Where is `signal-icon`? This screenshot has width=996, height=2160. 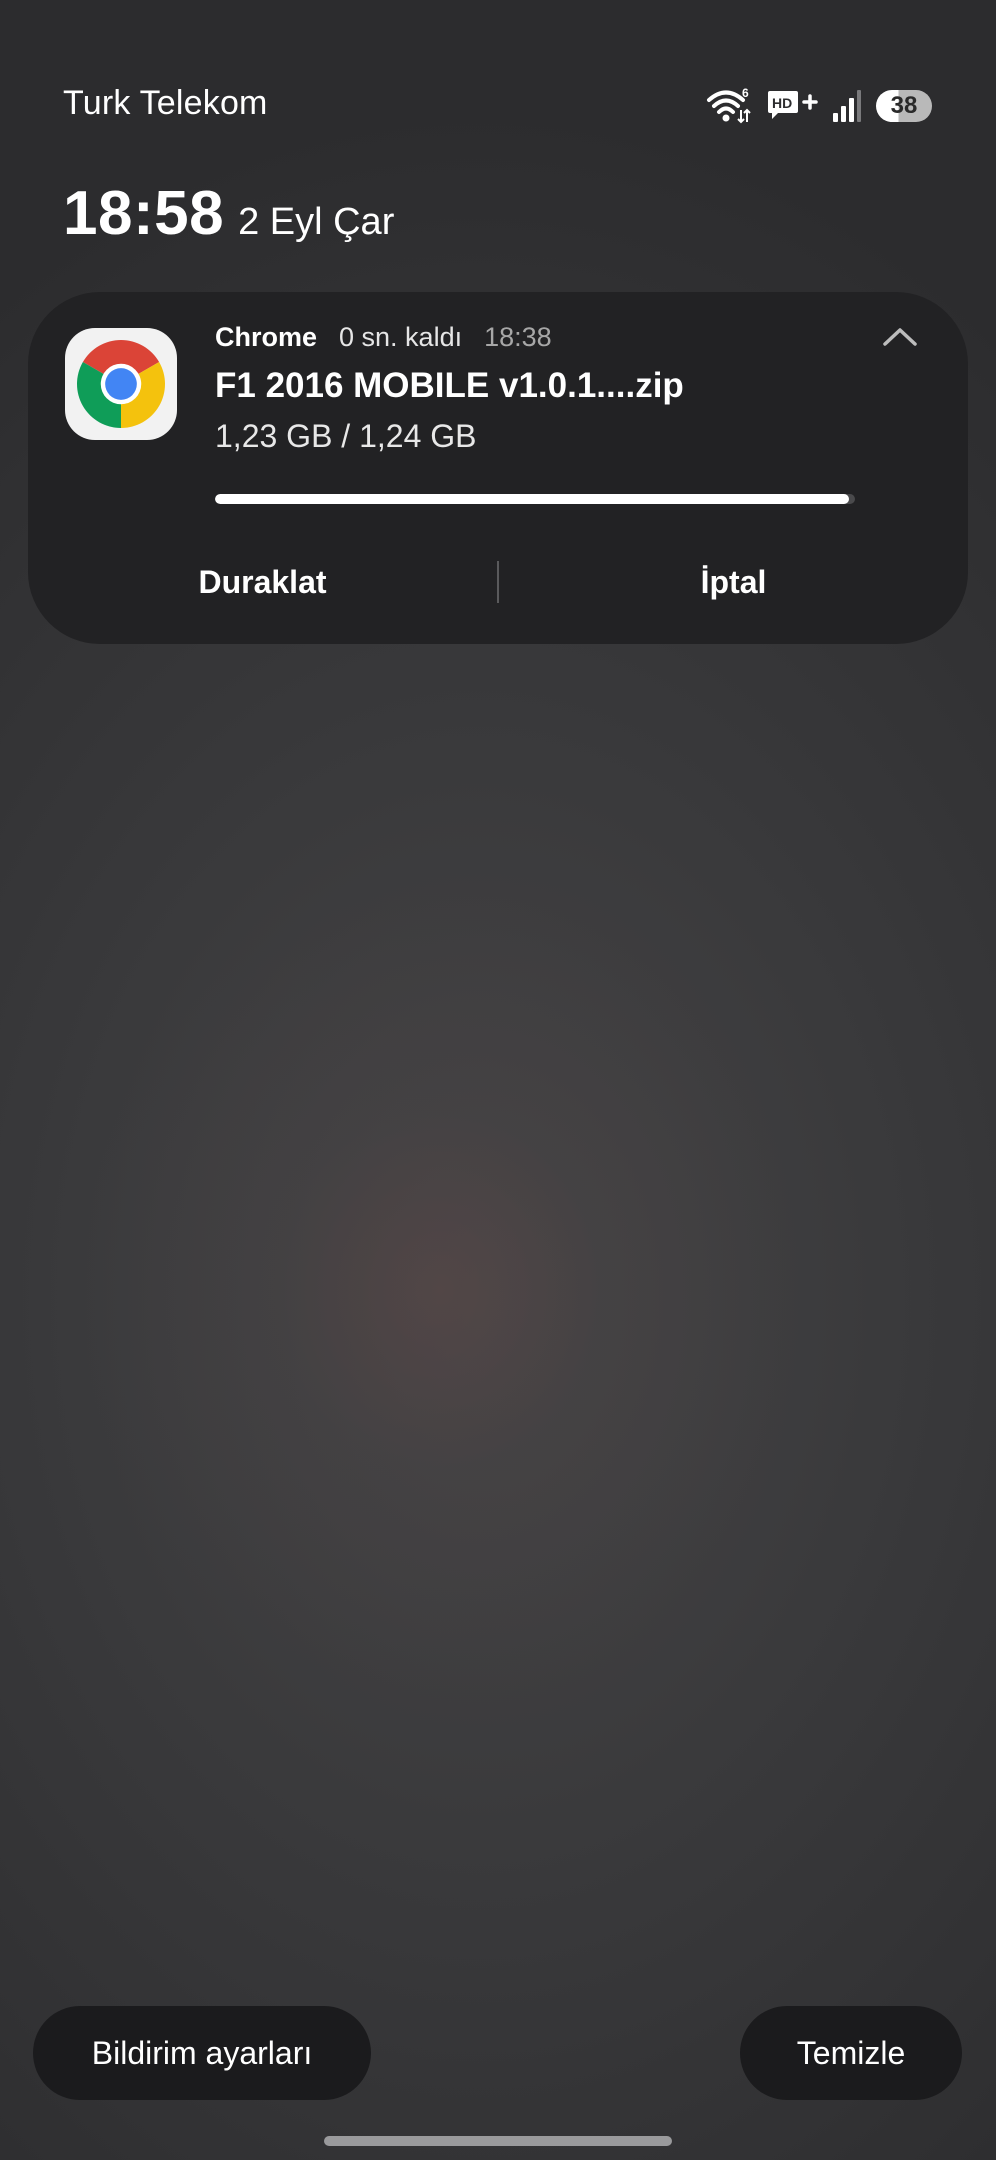
signal-icon is located at coordinates (847, 106).